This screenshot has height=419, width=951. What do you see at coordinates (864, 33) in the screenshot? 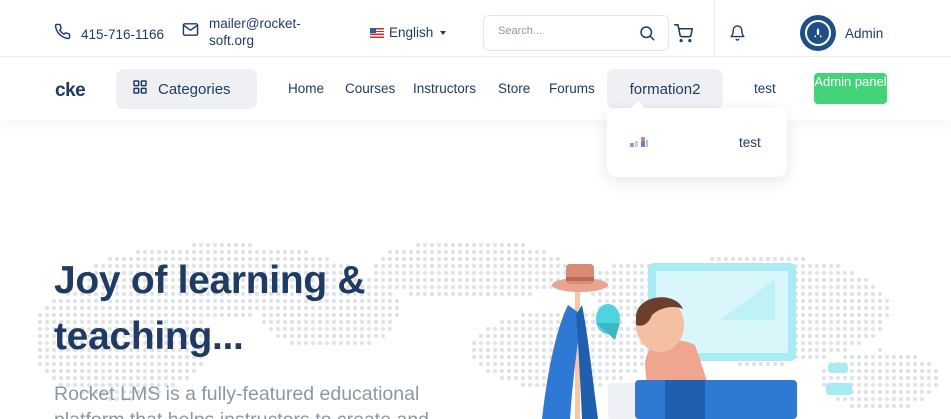
I see `user-name: Admin` at bounding box center [864, 33].